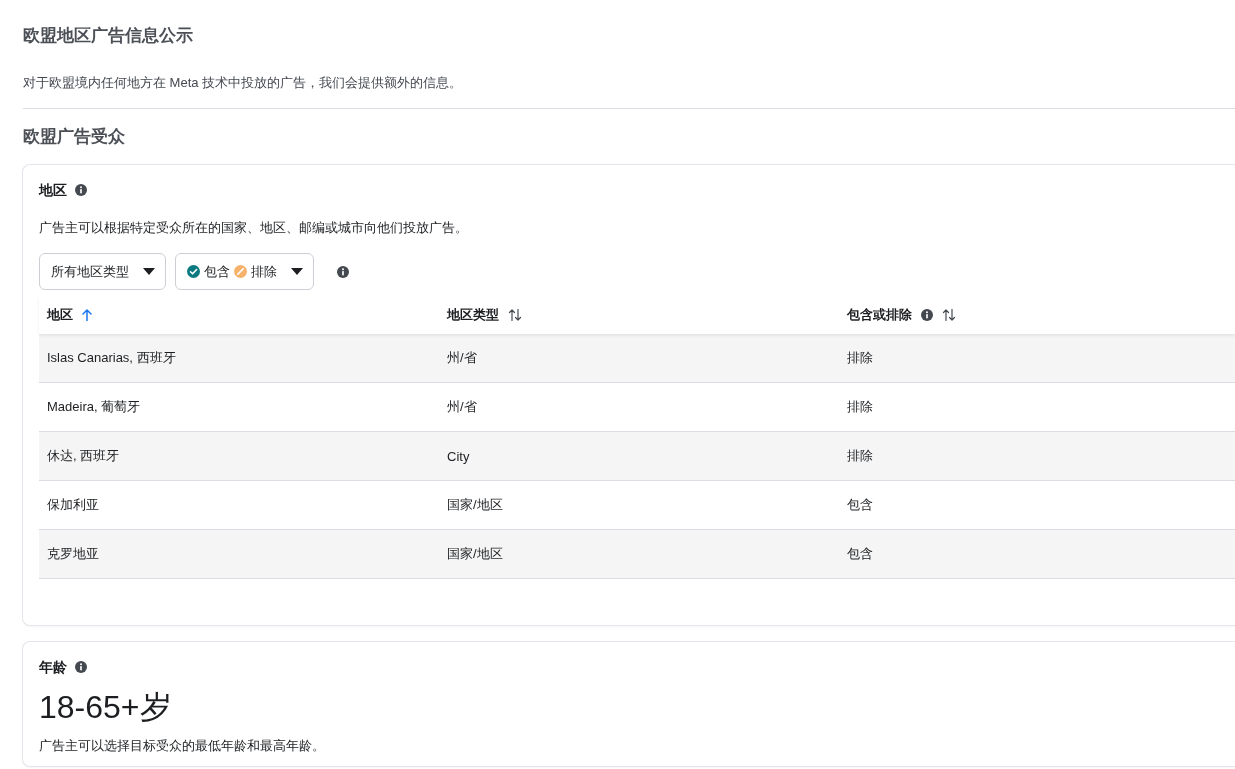 This screenshot has width=1235, height=769. What do you see at coordinates (639, 315) in the screenshot?
I see `column-header: 地区类型` at bounding box center [639, 315].